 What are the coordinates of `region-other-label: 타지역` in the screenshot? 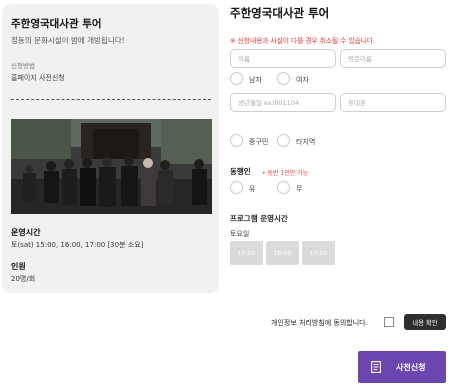 It's located at (306, 142).